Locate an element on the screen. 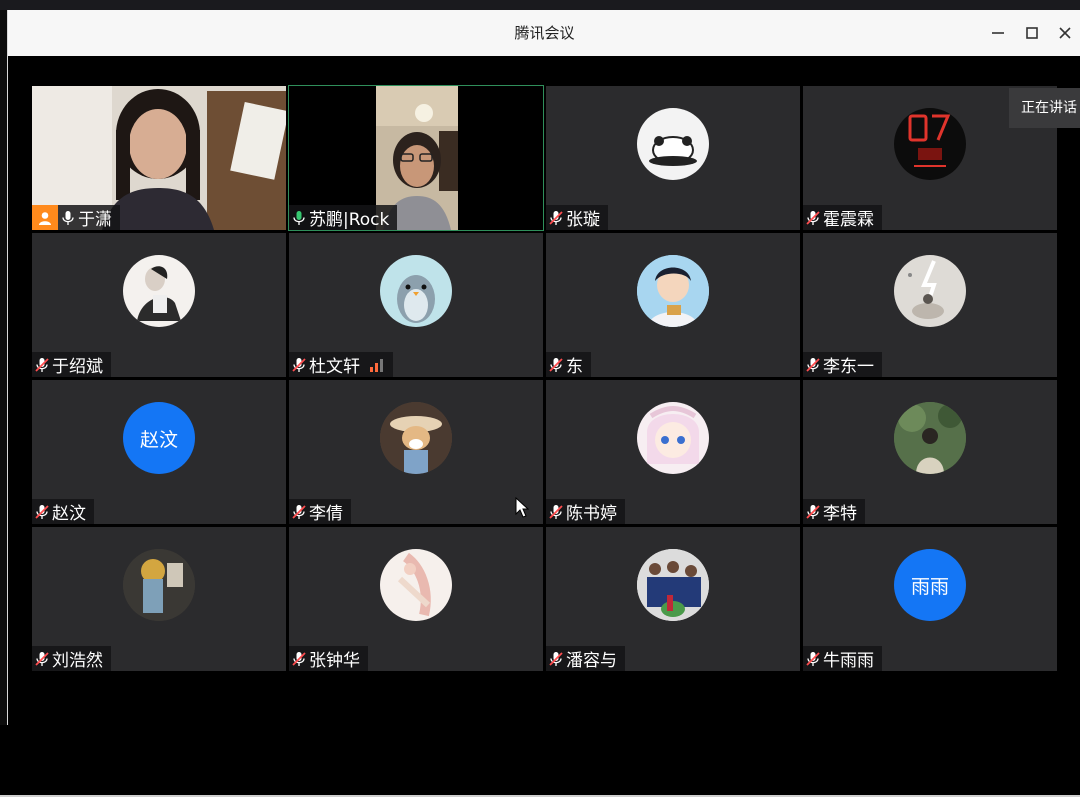 This screenshot has width=1080, height=797. participant-name-label: 于潇 is located at coordinates (76, 217).